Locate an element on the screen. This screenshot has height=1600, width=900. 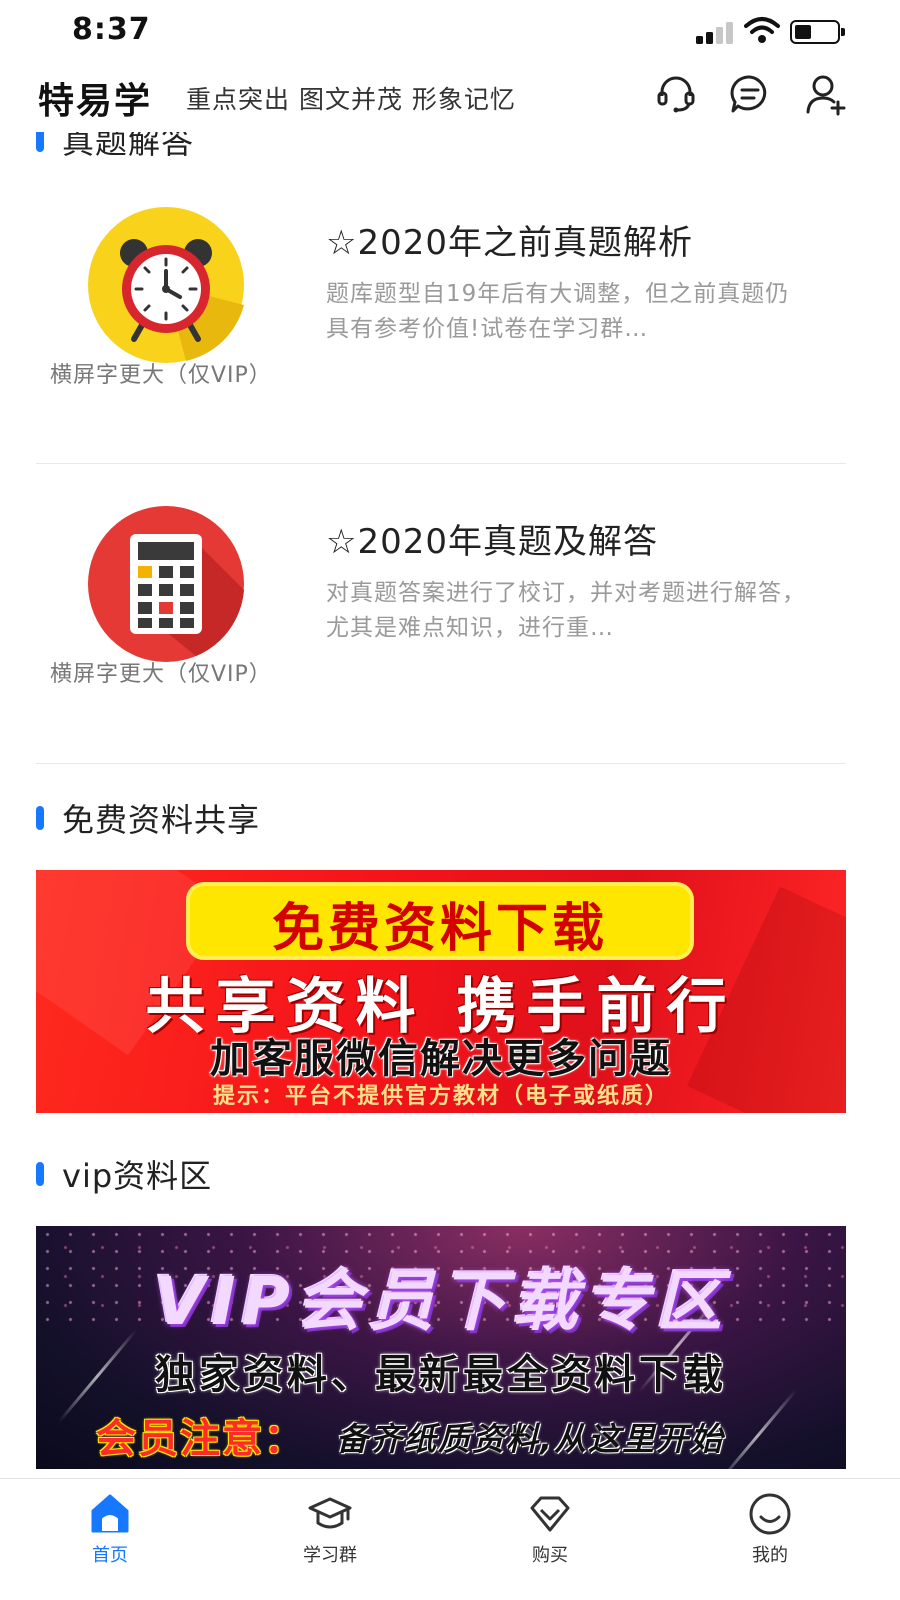
card-title: ☆2020年真题及解答 is located at coordinates (492, 542).